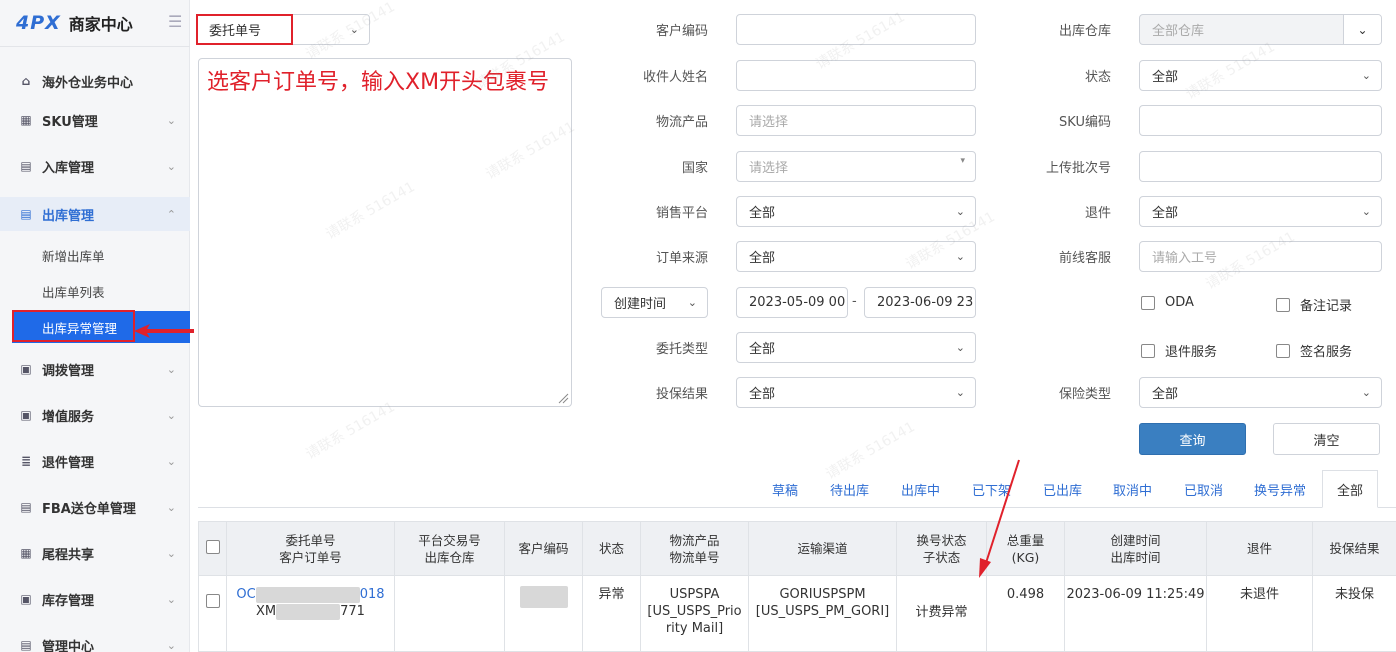 Image resolution: width=1396 pixels, height=652 pixels. I want to click on platform-select: 全部 ⌄, so click(856, 211).